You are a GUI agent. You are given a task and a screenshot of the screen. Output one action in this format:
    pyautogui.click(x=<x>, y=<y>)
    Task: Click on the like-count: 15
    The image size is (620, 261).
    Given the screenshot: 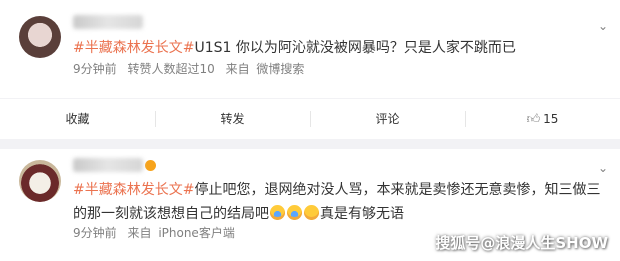 What is the action you would take?
    pyautogui.click(x=551, y=119)
    